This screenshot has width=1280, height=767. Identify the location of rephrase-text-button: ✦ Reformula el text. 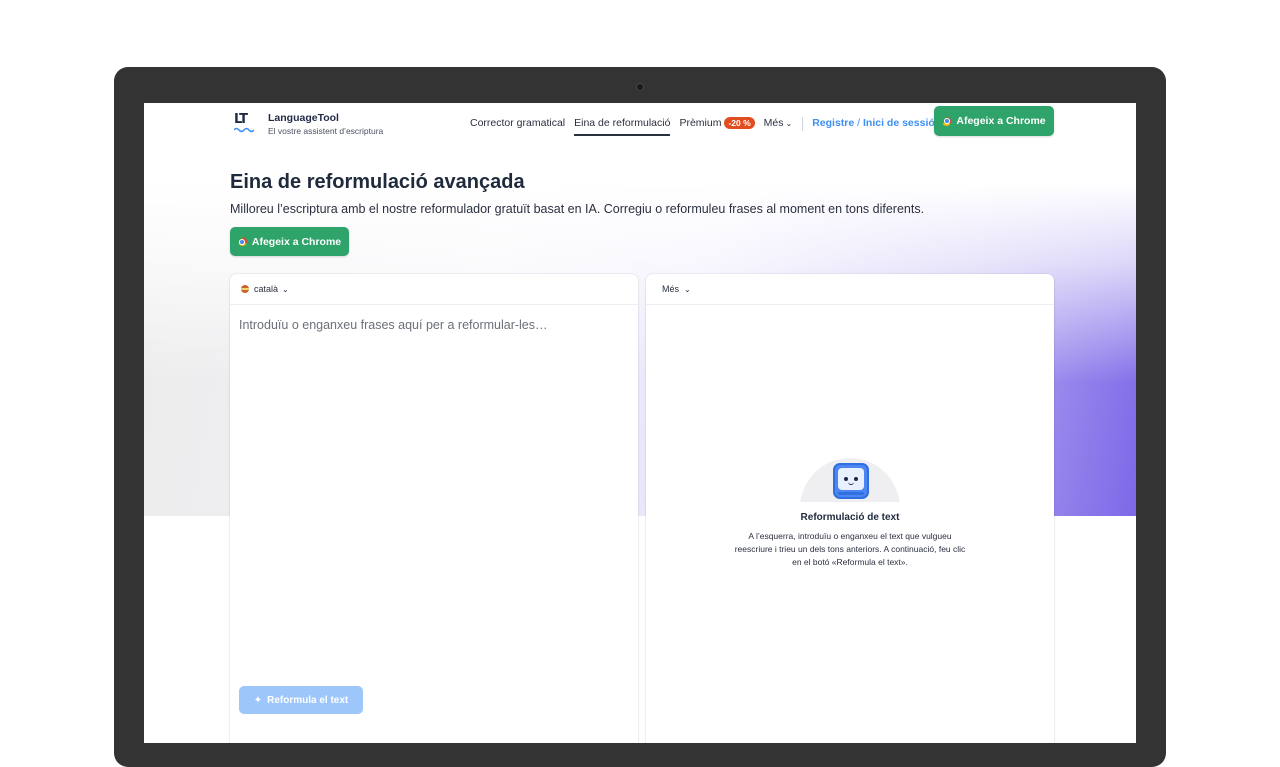
(301, 700).